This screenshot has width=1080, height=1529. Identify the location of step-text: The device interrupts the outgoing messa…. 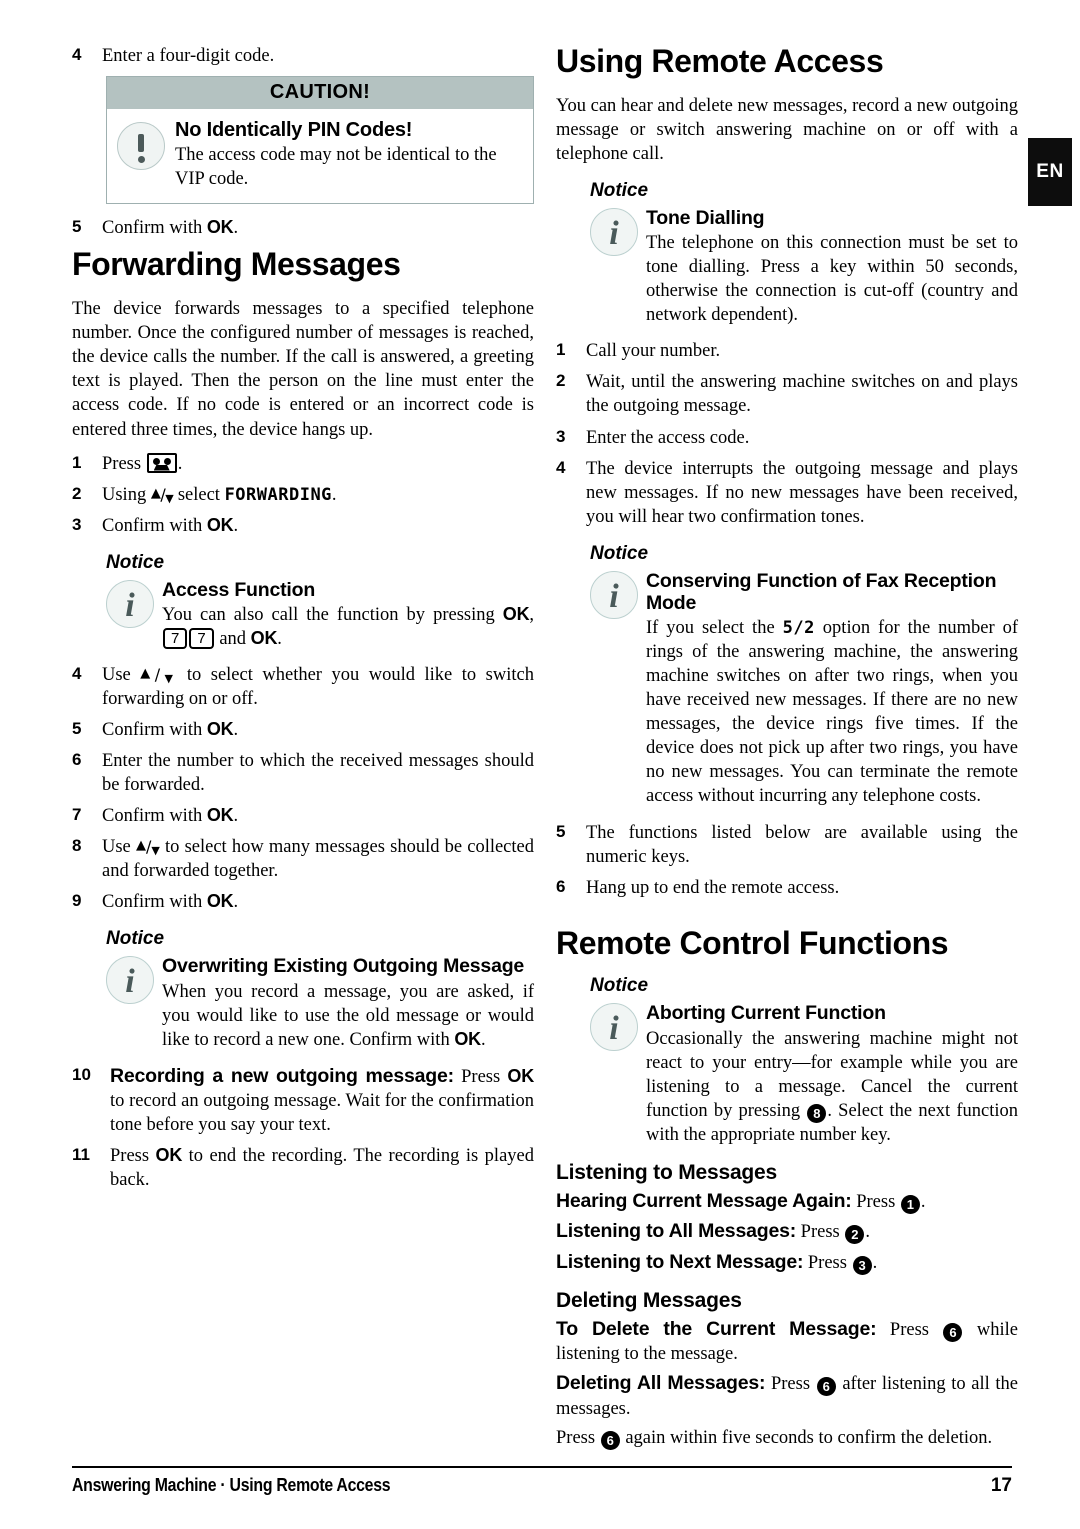
(802, 492).